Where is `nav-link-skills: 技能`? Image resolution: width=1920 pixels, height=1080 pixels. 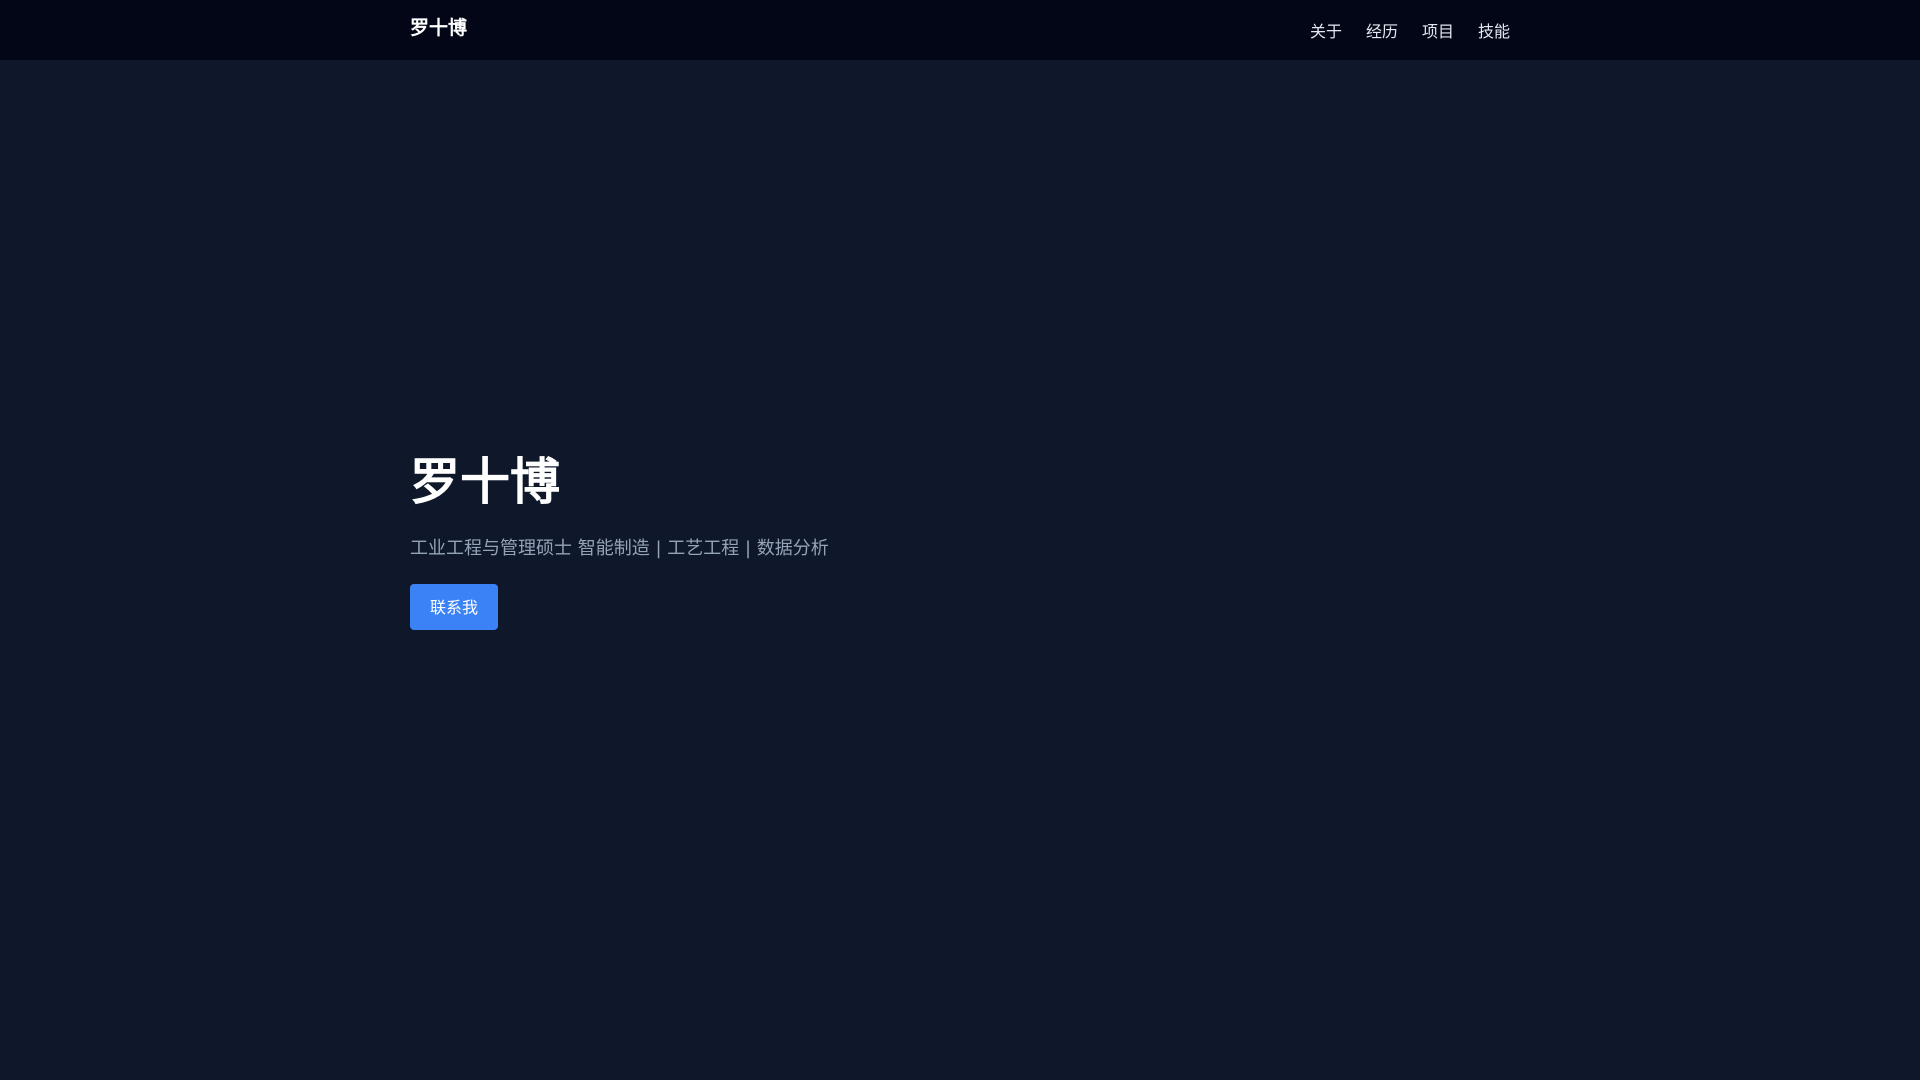 nav-link-skills: 技能 is located at coordinates (1494, 31).